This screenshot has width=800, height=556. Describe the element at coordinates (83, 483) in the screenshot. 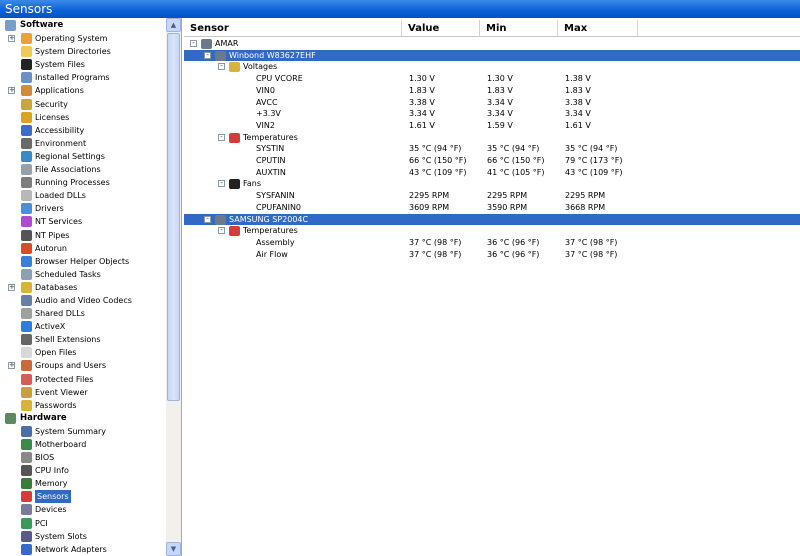

I see `tree-item-memory: Memory` at that location.